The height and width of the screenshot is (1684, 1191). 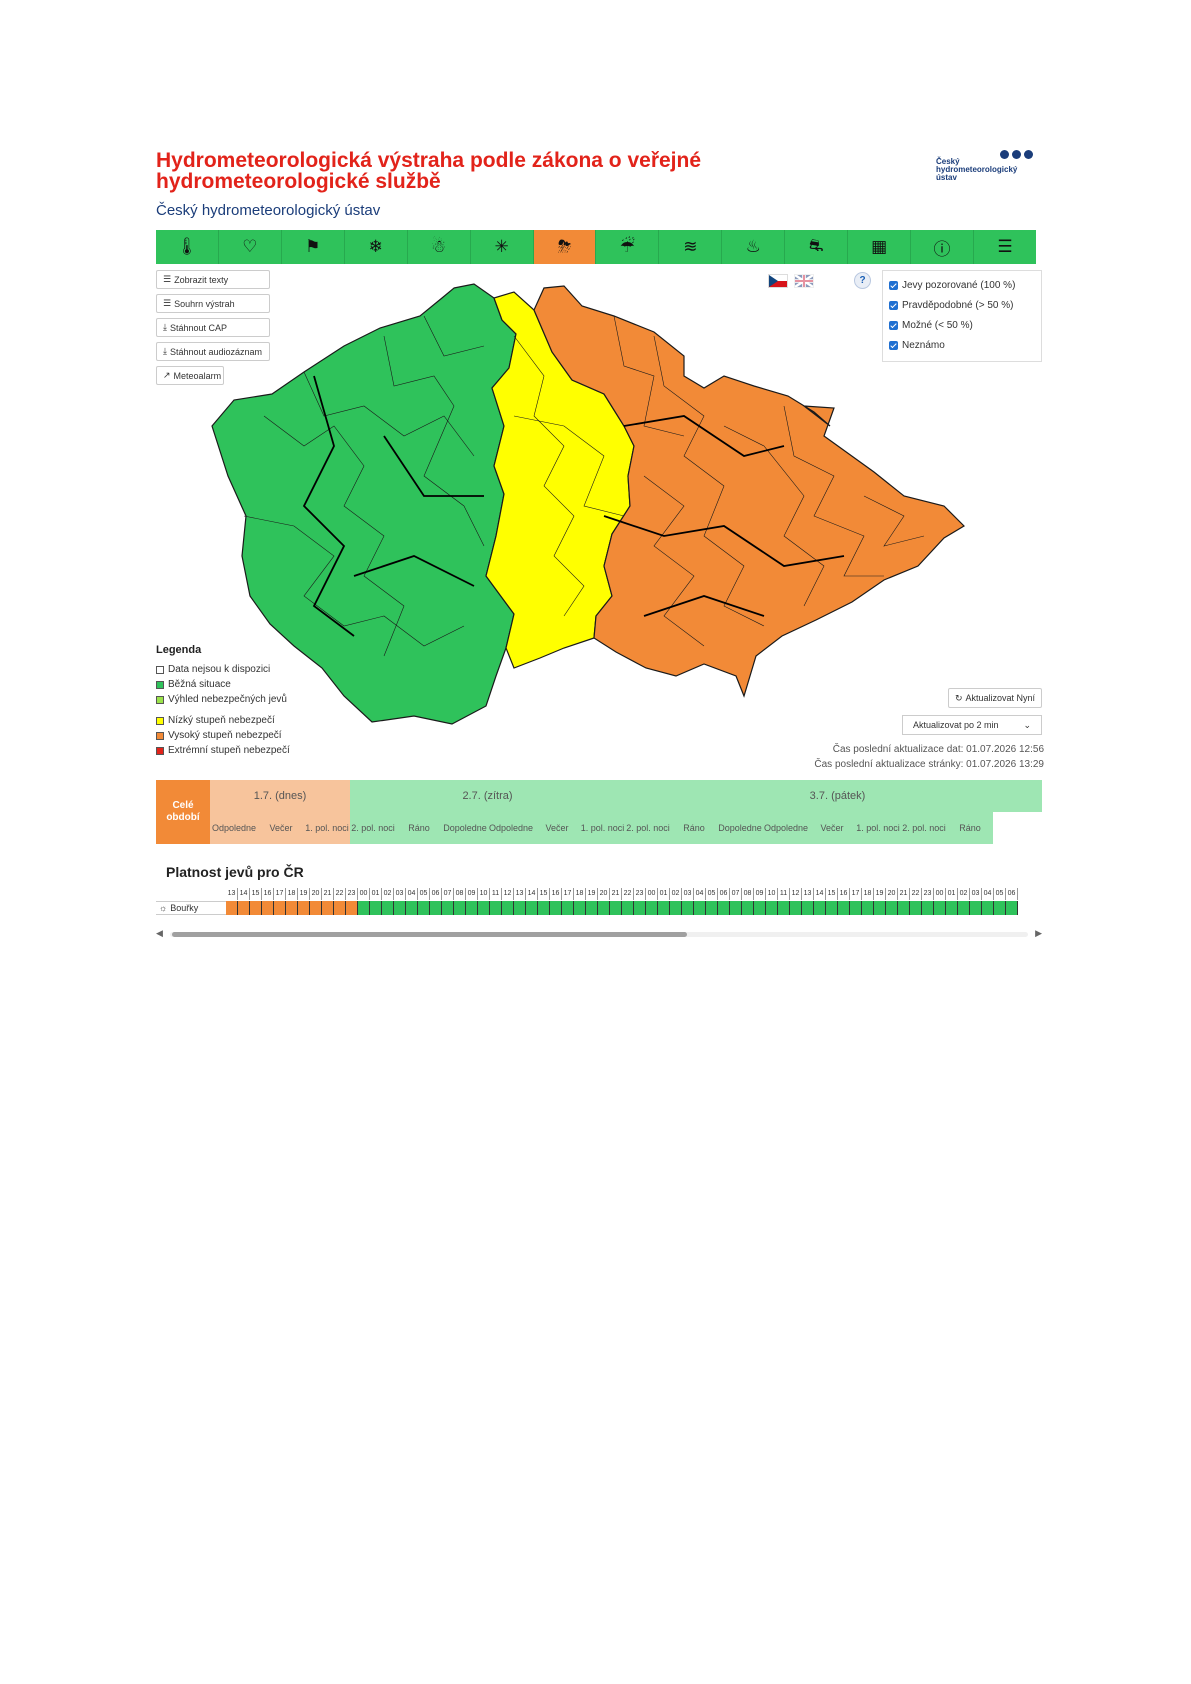 What do you see at coordinates (962, 325) in the screenshot?
I see `checkbox-possible: Možné (< 50 %)` at bounding box center [962, 325].